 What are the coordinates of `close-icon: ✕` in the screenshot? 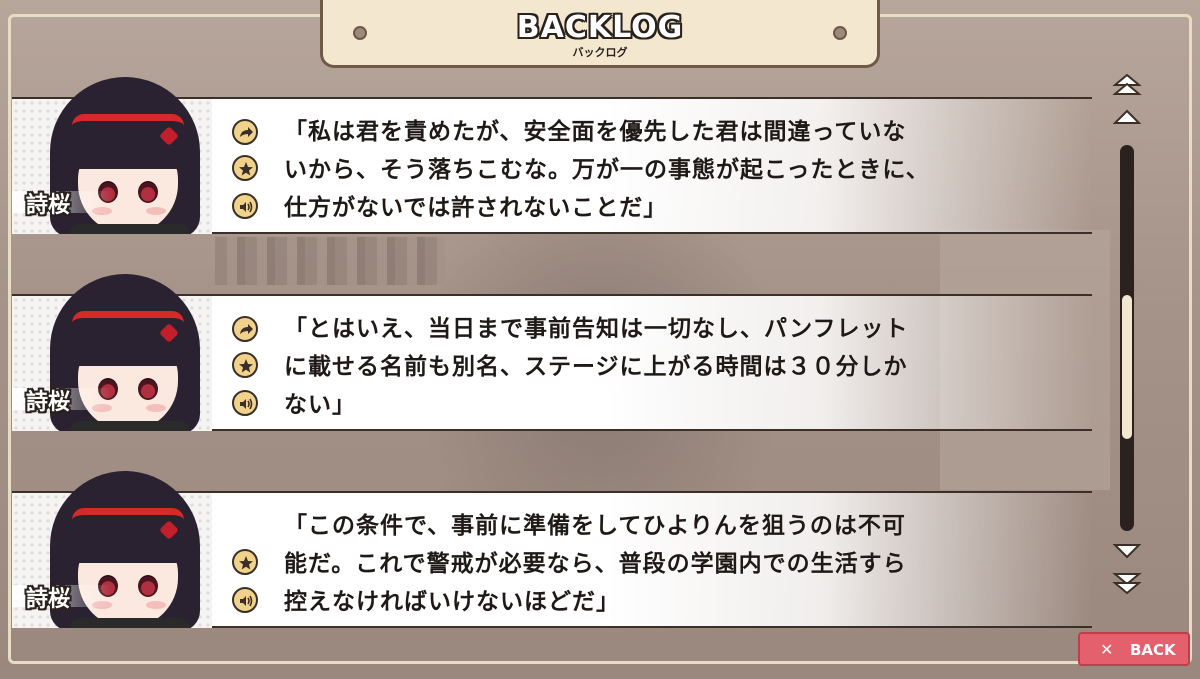 It's located at (1107, 649).